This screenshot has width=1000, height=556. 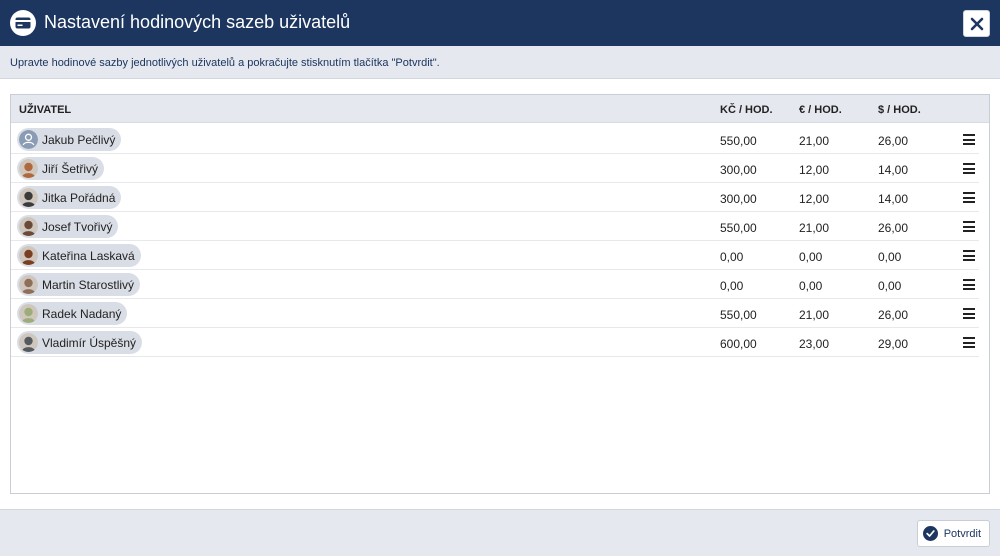 What do you see at coordinates (930, 533) in the screenshot?
I see `check-circle-icon` at bounding box center [930, 533].